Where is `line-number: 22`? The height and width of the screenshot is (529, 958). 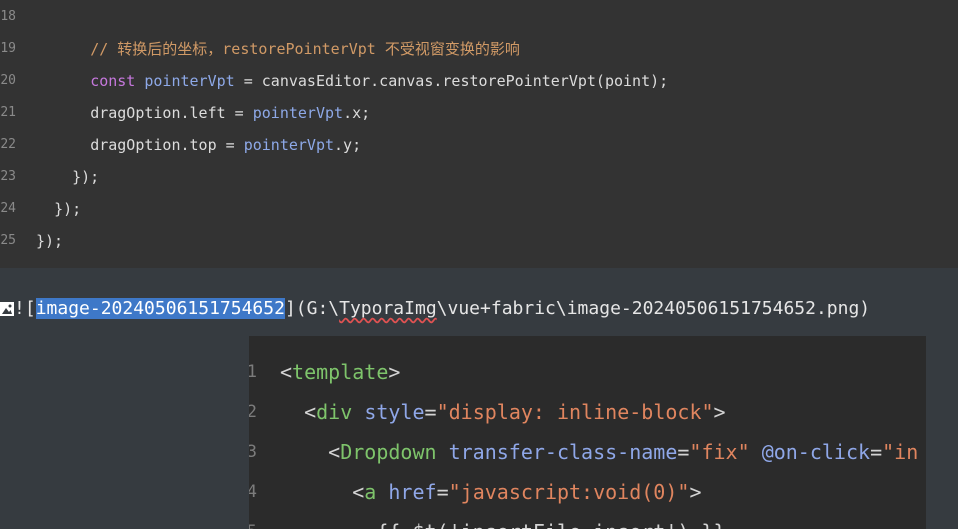
line-number: 22 is located at coordinates (8, 144).